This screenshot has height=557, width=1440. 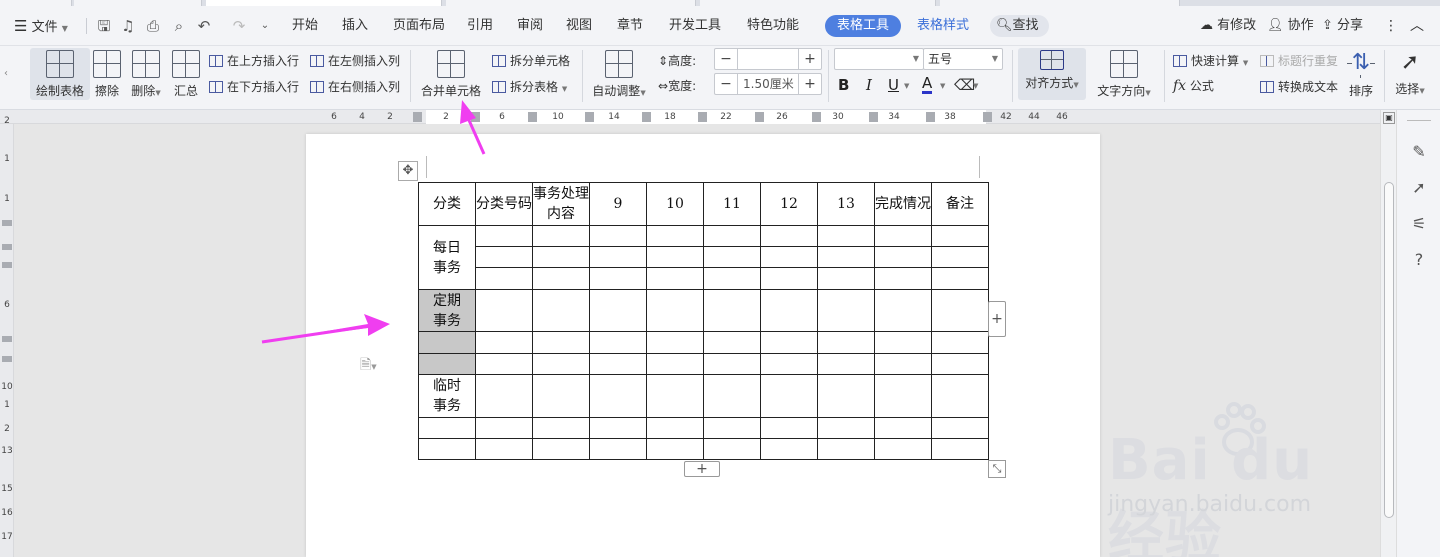 What do you see at coordinates (60, 74) in the screenshot?
I see `draw-table-button: 绘制表格` at bounding box center [60, 74].